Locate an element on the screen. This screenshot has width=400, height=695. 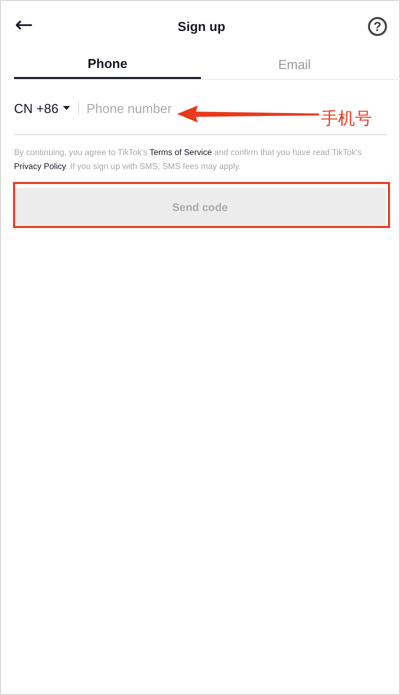
terms-link: Terms of Service is located at coordinates (181, 152).